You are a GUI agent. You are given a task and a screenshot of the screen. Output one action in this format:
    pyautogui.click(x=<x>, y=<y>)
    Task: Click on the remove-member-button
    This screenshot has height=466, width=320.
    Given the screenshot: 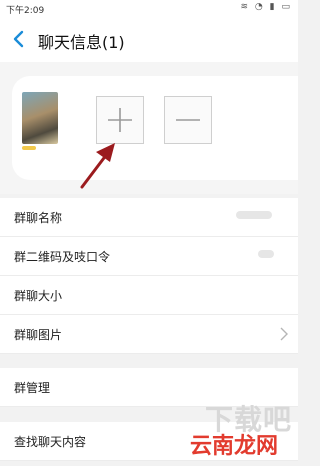 What is the action you would take?
    pyautogui.click(x=188, y=120)
    